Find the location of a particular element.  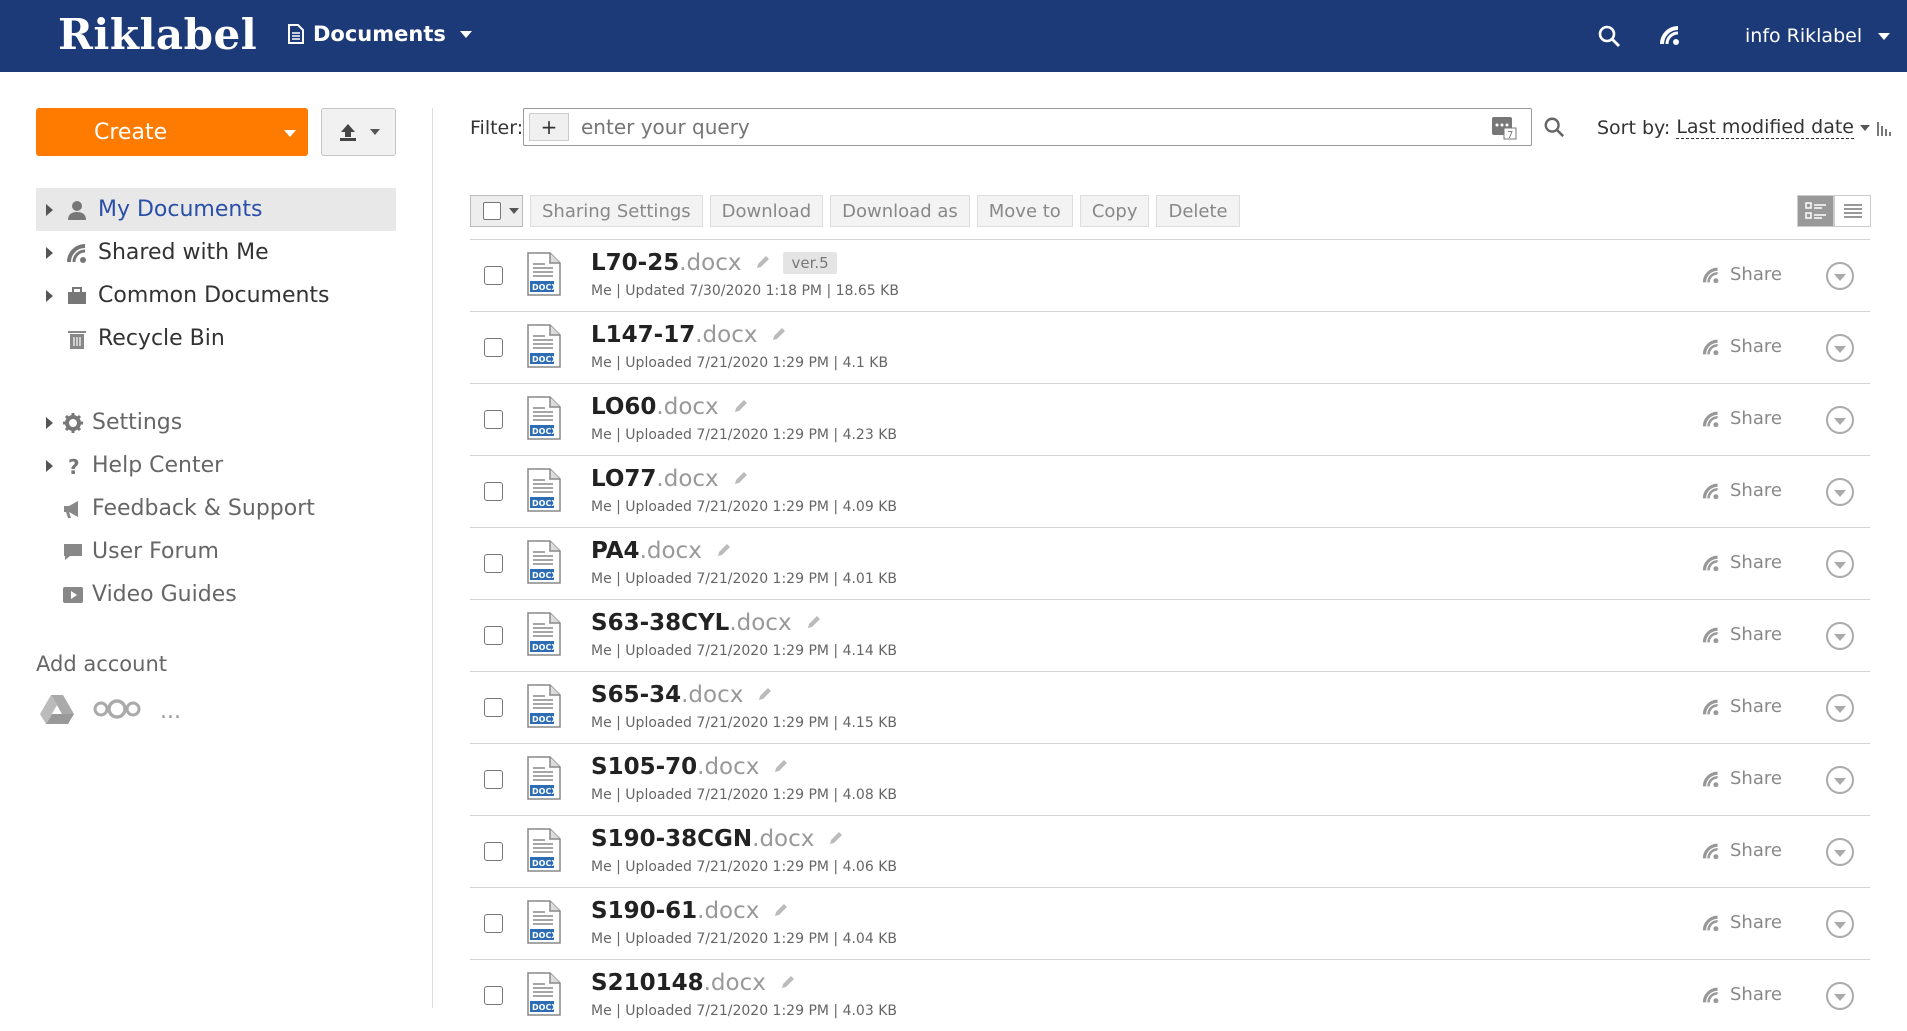

sort-order-icon is located at coordinates (1885, 128).